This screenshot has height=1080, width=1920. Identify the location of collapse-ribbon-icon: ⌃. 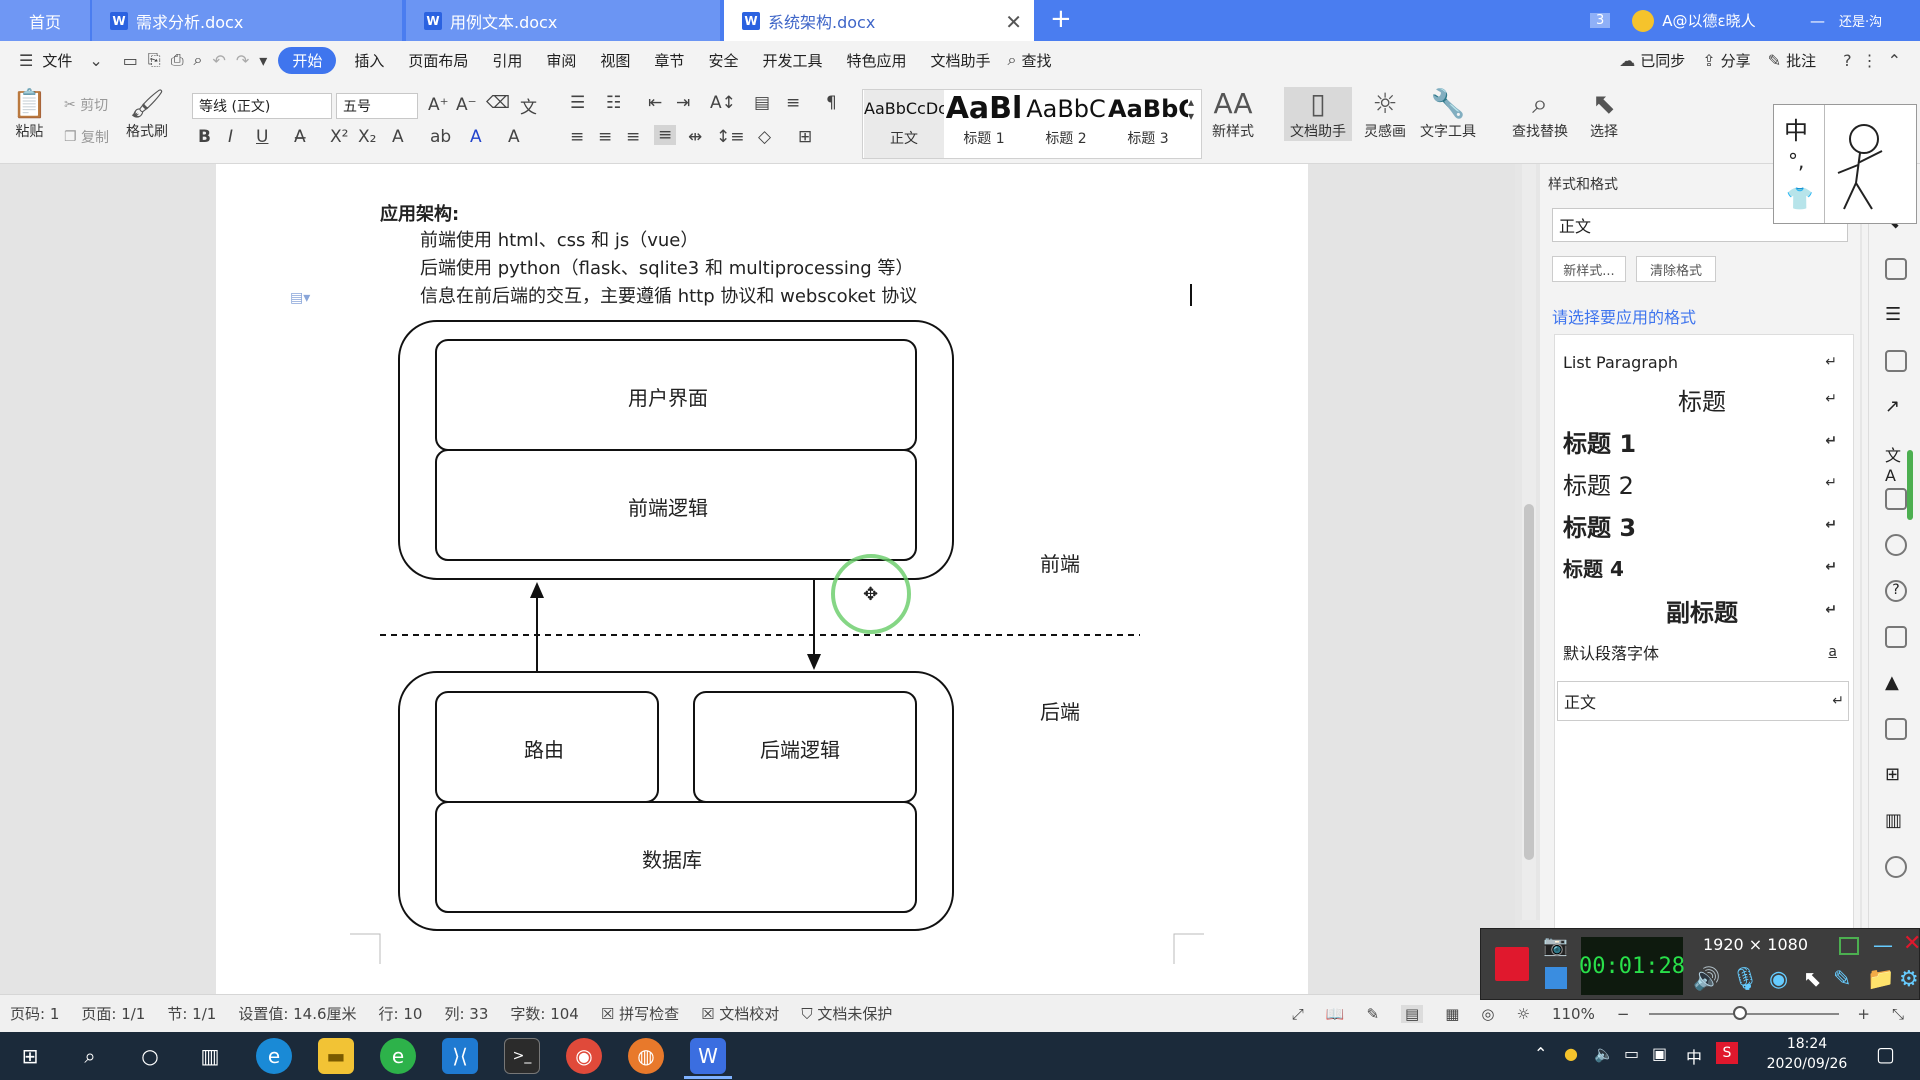
(1894, 60).